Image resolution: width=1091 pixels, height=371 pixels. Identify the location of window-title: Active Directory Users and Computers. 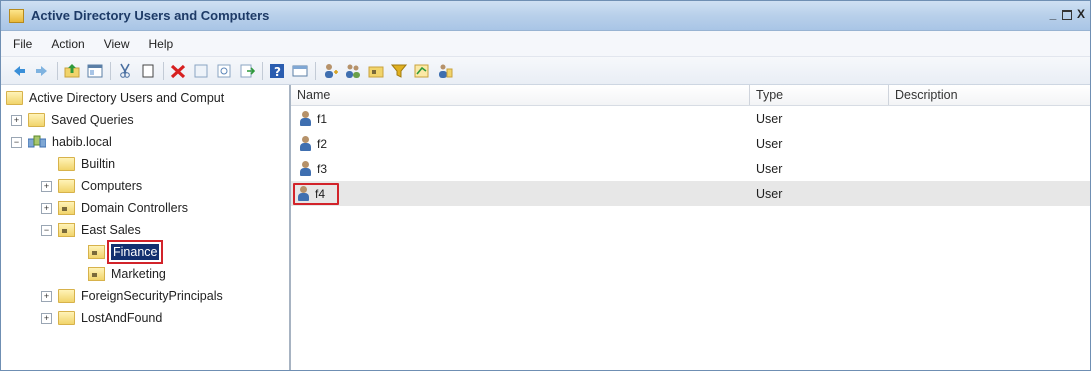
(150, 15).